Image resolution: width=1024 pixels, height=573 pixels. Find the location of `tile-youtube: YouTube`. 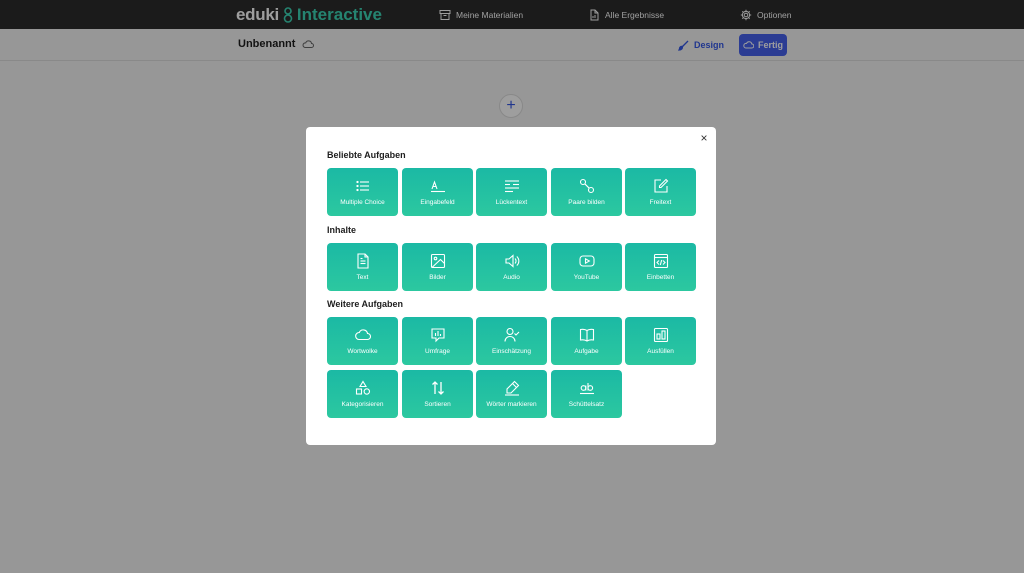

tile-youtube: YouTube is located at coordinates (586, 267).